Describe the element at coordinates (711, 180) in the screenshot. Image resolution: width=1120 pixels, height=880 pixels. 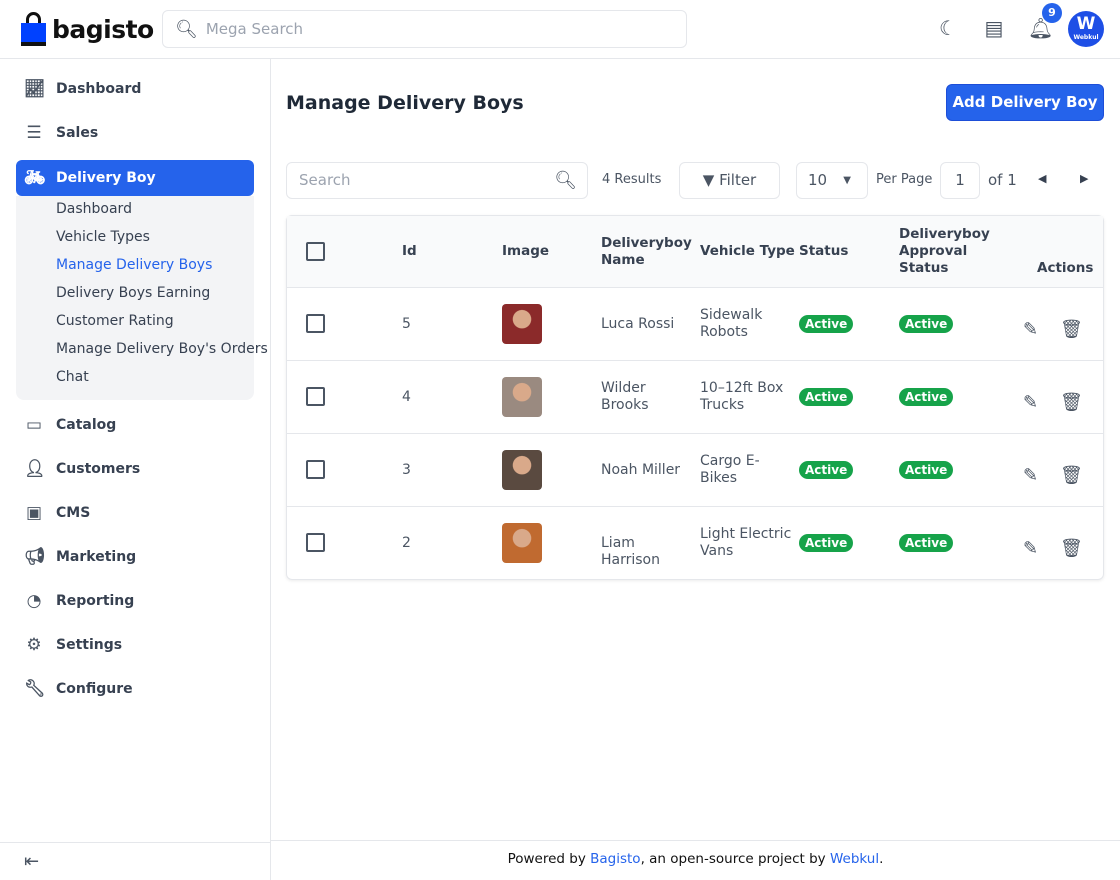
I see `filter-icon: ▼` at that location.